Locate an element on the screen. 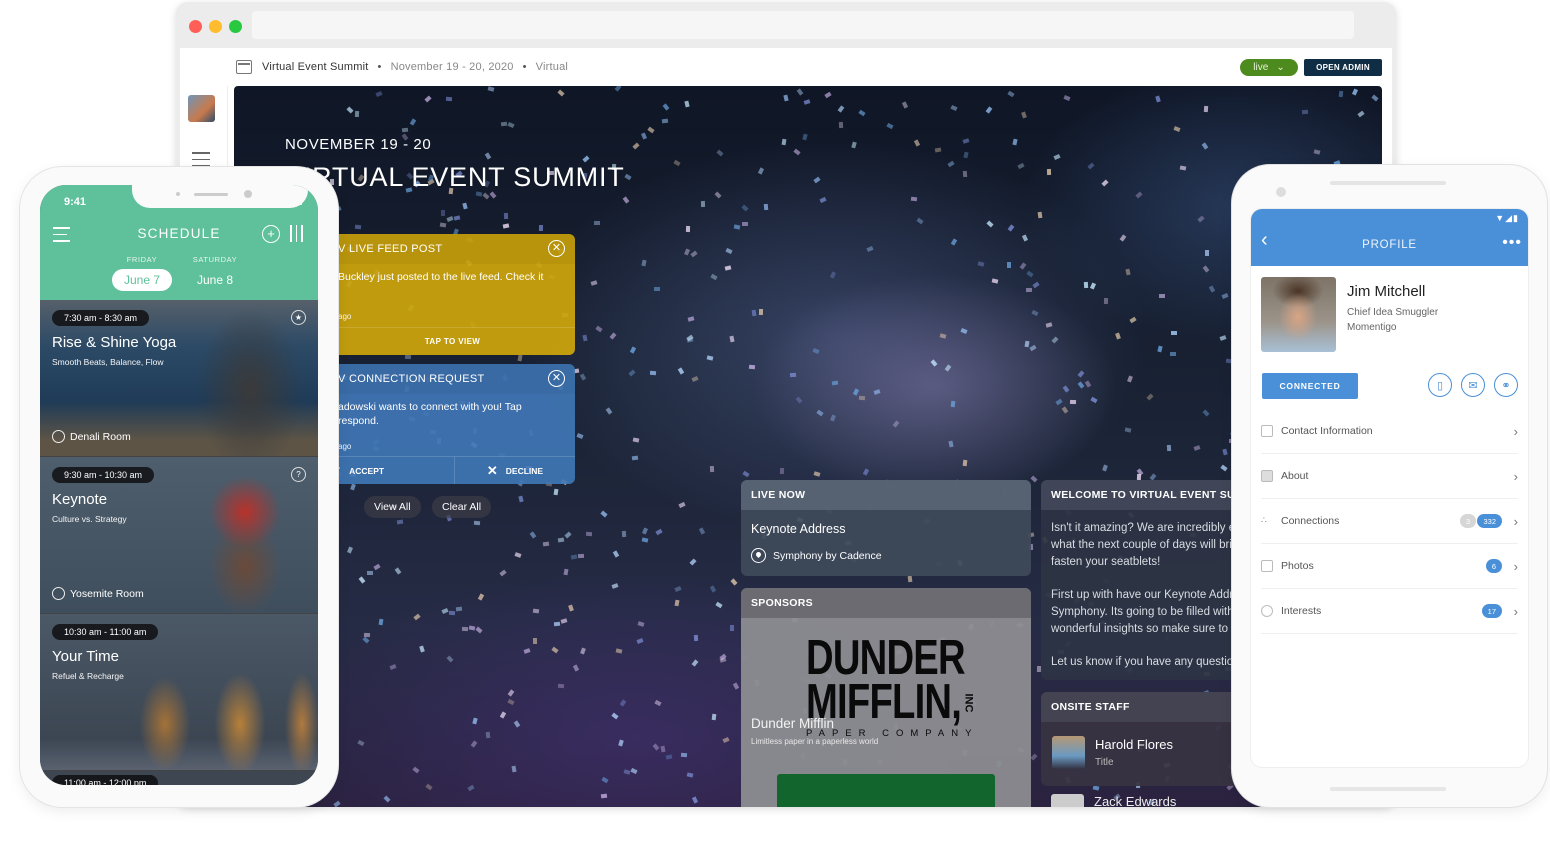 This screenshot has width=1550, height=842. profile-row-photos: Photos 6 › is located at coordinates (1389, 566).